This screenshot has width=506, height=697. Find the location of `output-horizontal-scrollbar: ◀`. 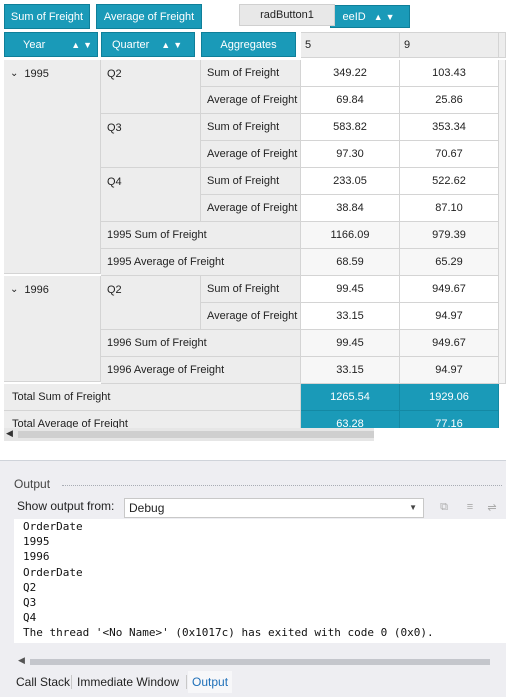

output-horizontal-scrollbar: ◀ is located at coordinates (260, 661).